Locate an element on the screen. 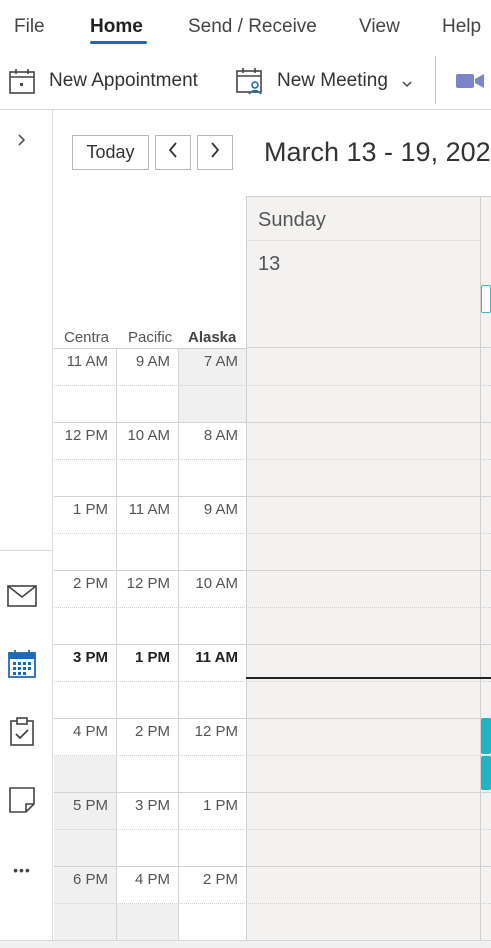 The width and height of the screenshot is (491, 948). ribbon-tabs: File Home Send / Receive View Help is located at coordinates (245, 26).